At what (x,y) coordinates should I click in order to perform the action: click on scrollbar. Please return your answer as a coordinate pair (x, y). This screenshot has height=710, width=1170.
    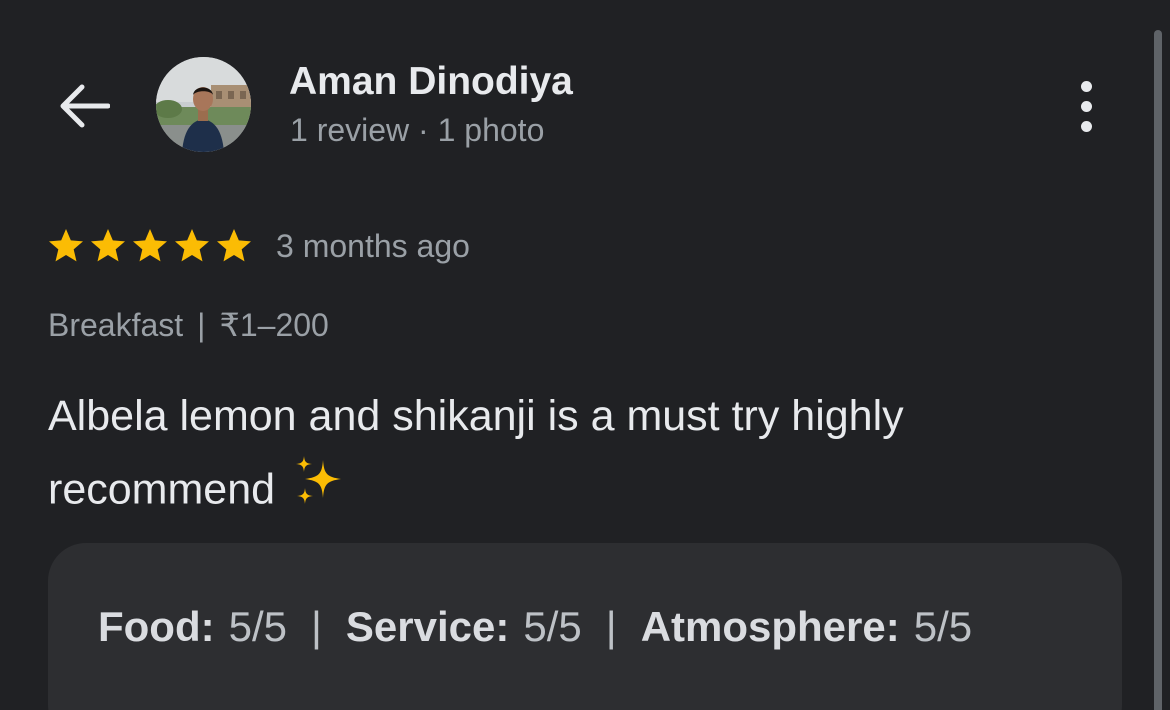
    Looking at the image, I should click on (1158, 370).